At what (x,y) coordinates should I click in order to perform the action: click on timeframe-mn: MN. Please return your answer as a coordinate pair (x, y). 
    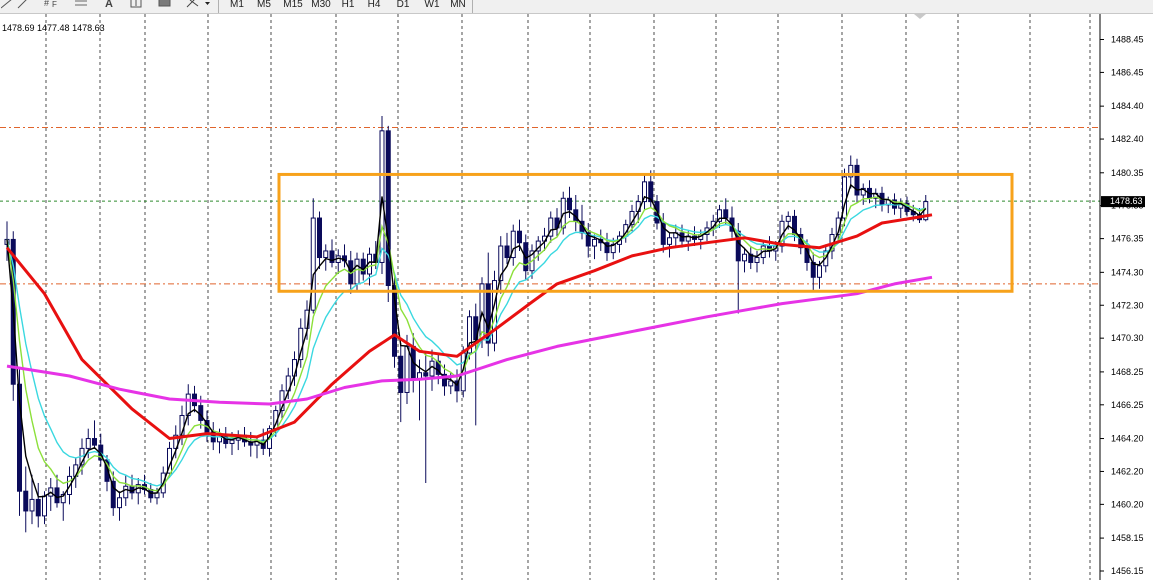
    Looking at the image, I should click on (458, 6).